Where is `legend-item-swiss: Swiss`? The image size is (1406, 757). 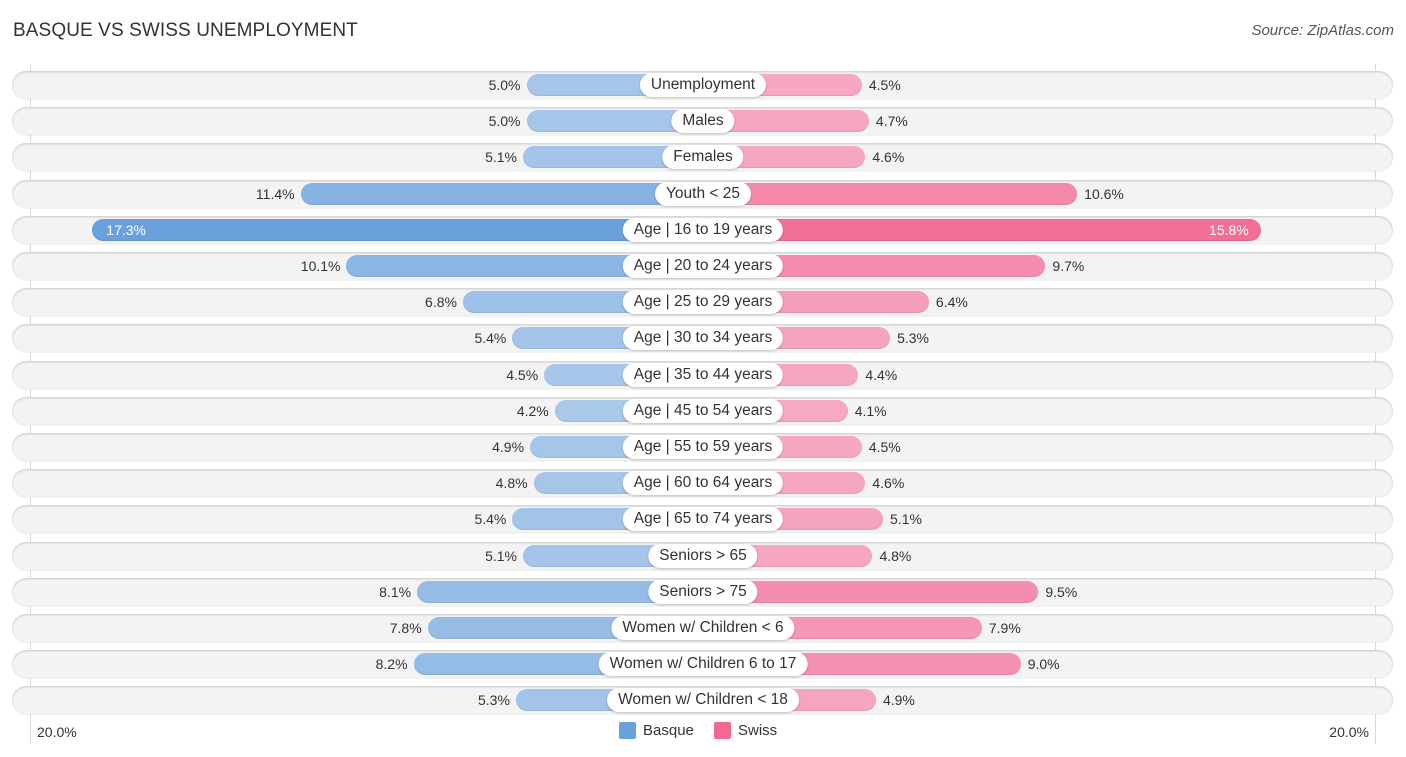
legend-item-swiss: Swiss is located at coordinates (745, 730).